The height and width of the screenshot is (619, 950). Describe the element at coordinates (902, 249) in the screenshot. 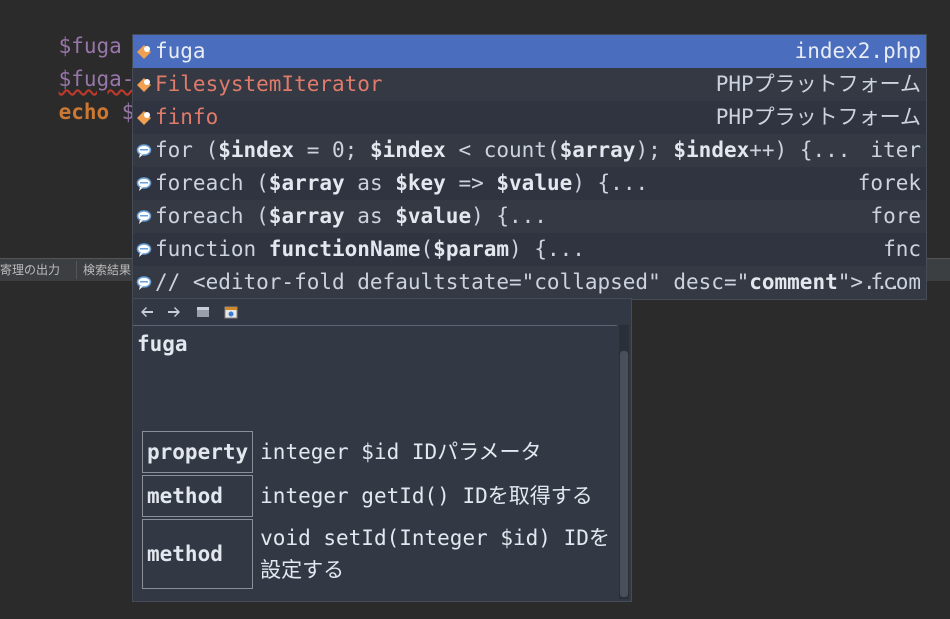

I see `completion-item-source: fnc` at that location.